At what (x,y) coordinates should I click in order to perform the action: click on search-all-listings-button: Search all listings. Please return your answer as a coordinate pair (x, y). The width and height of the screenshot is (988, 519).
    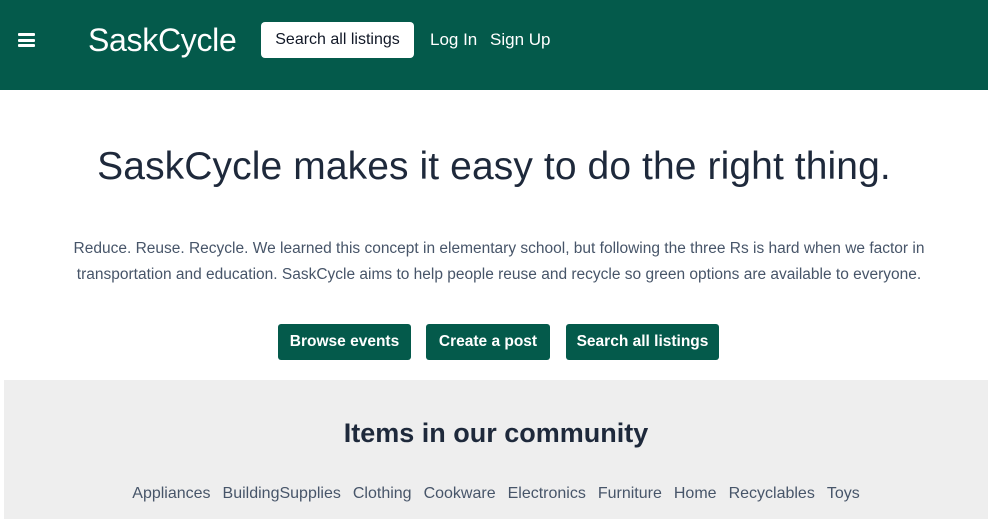
    Looking at the image, I should click on (642, 342).